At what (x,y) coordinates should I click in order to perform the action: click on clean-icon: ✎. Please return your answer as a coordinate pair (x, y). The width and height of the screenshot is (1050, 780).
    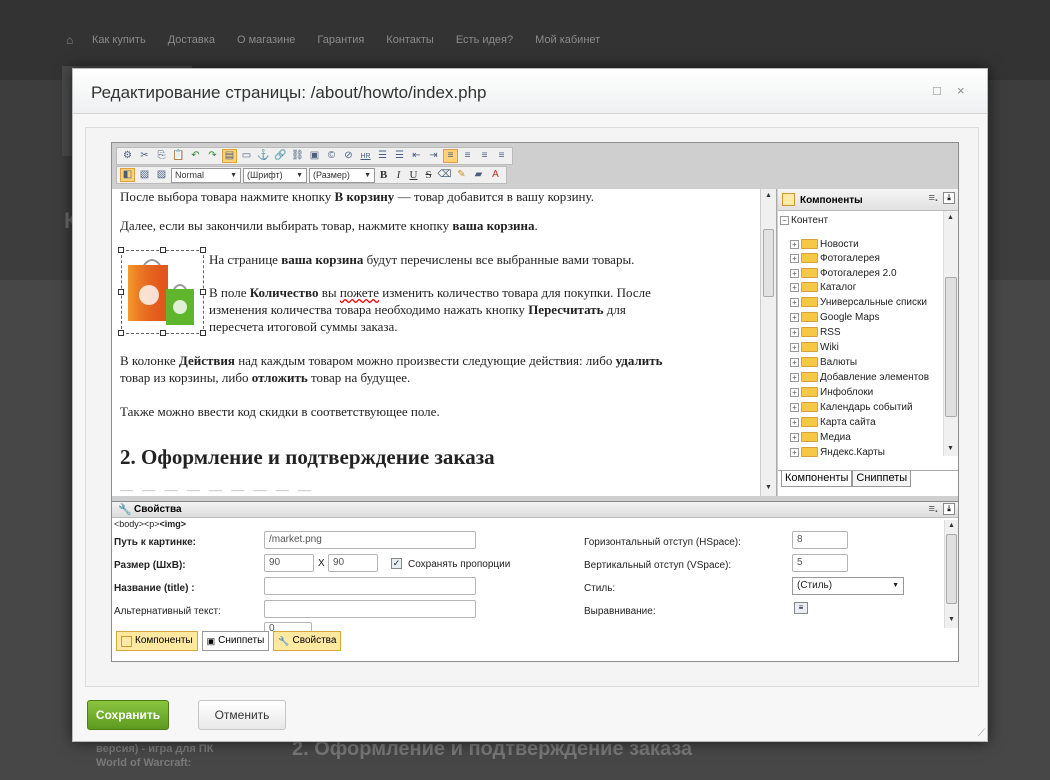
    Looking at the image, I should click on (461, 175).